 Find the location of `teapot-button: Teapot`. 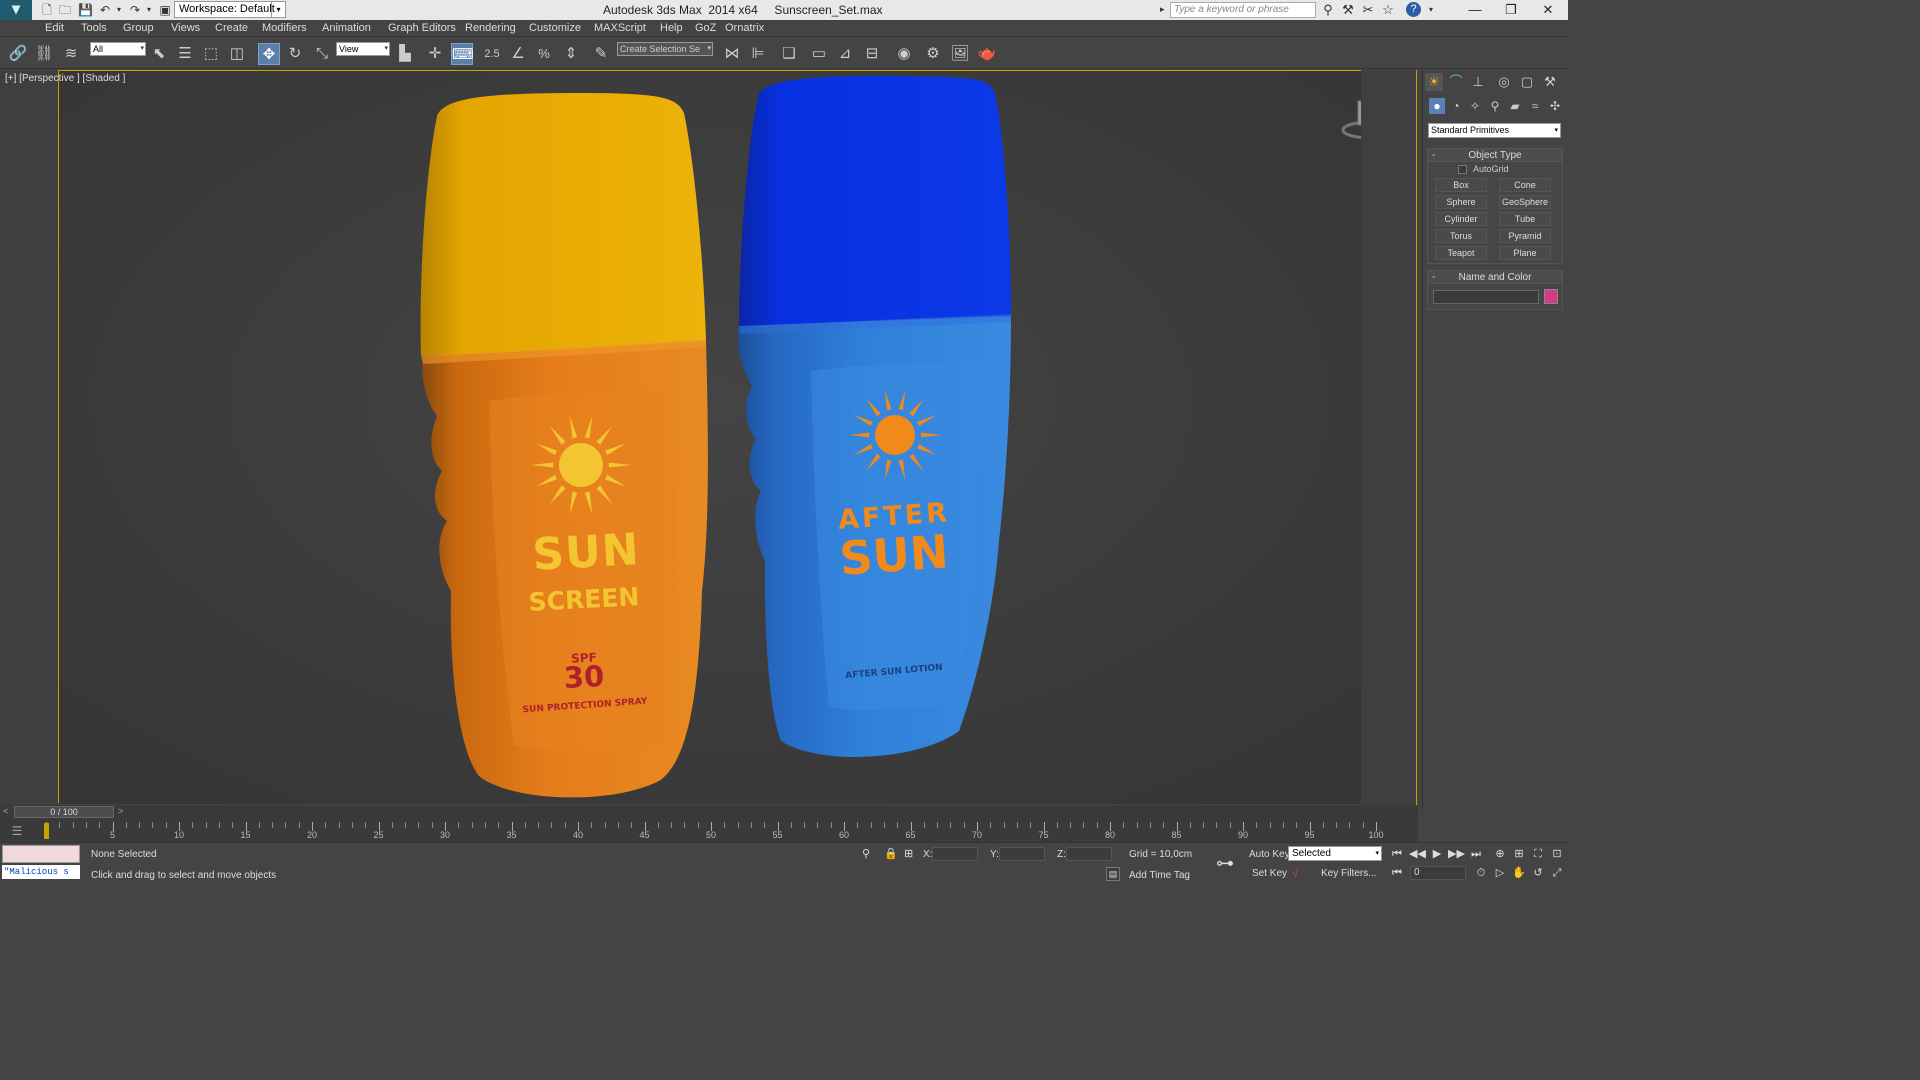

teapot-button: Teapot is located at coordinates (1461, 253).